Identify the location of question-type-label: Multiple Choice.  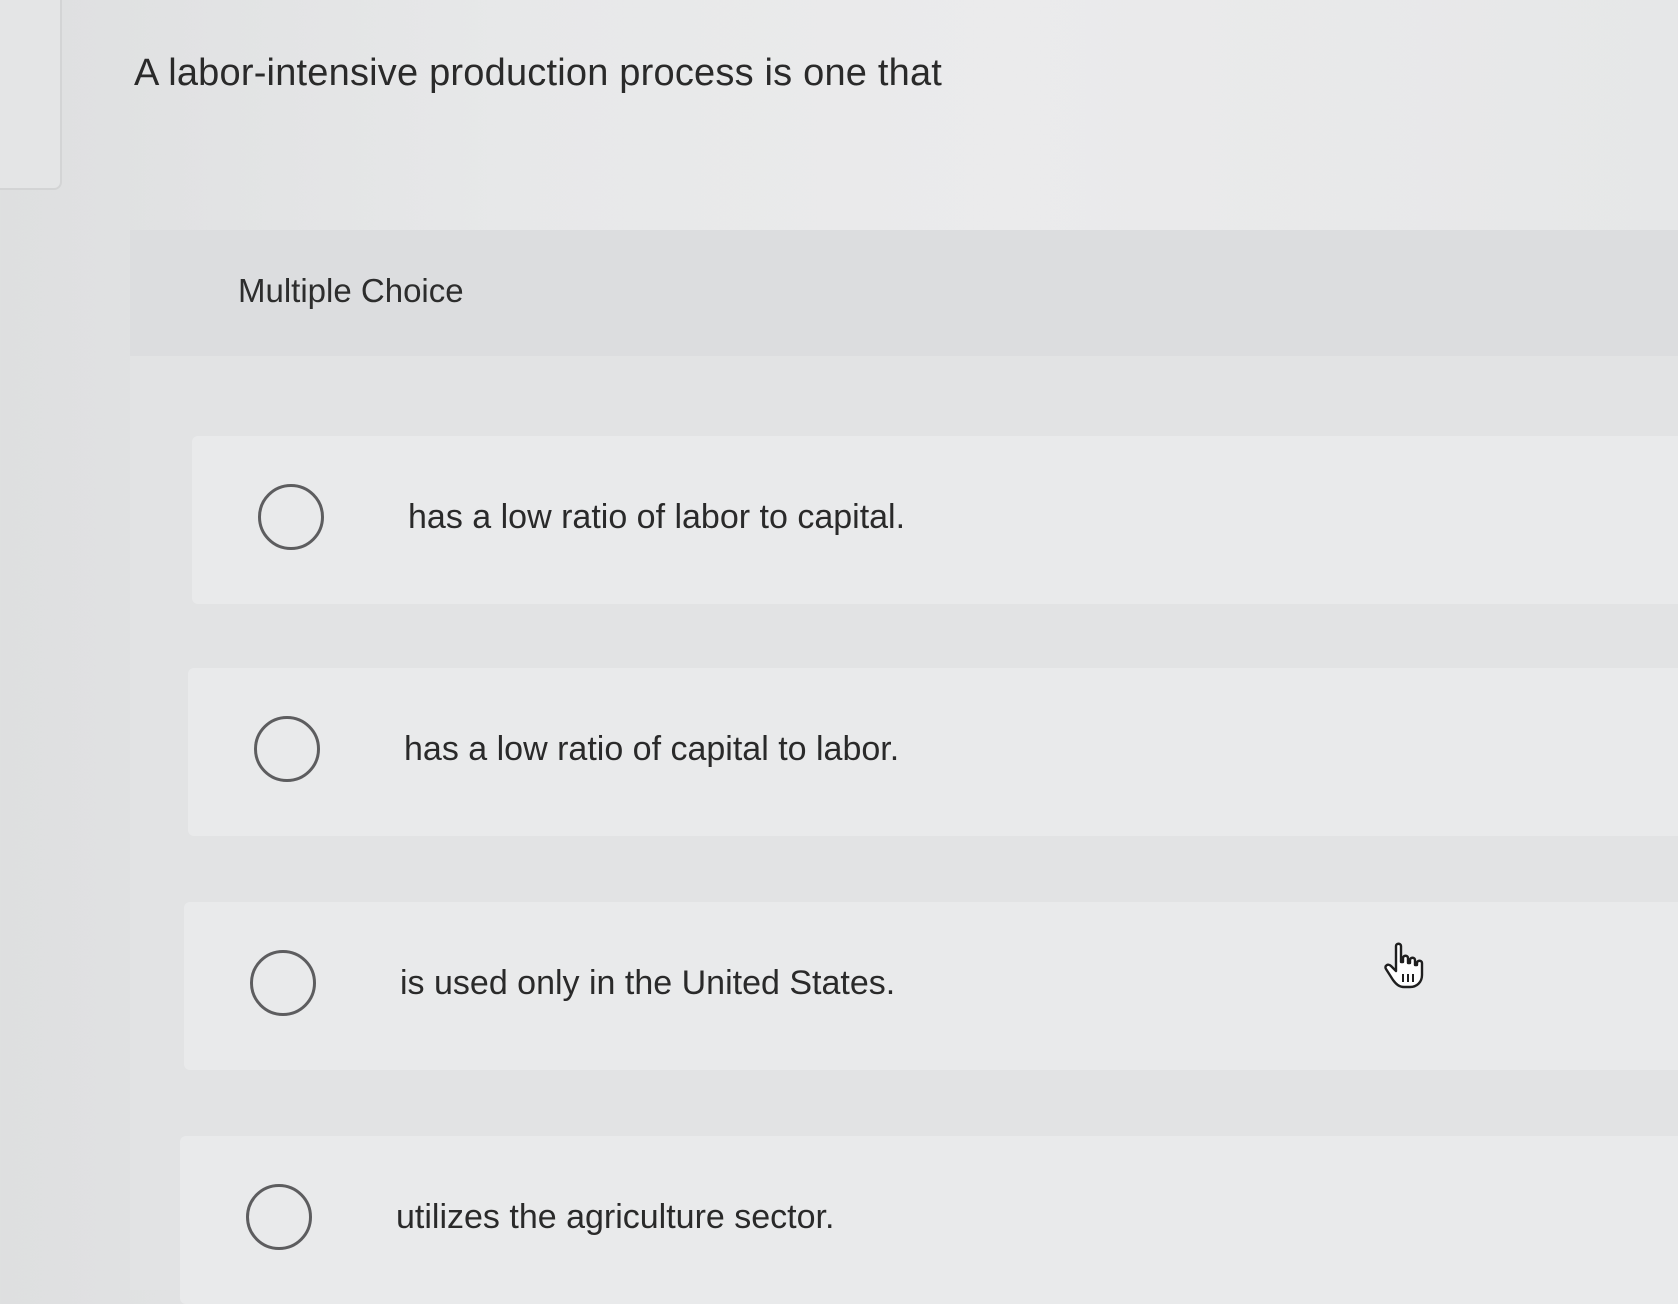
(351, 290).